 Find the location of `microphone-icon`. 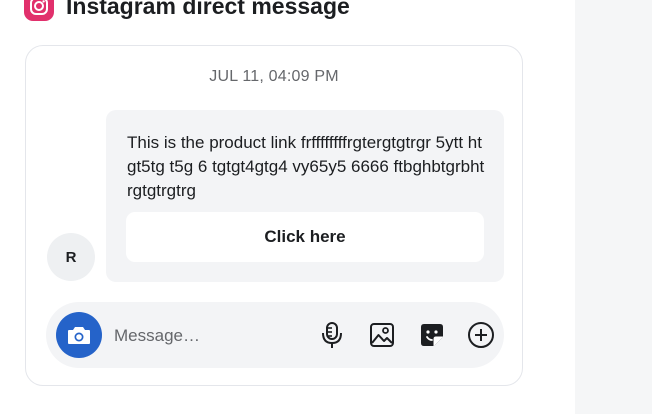

microphone-icon is located at coordinates (332, 335).